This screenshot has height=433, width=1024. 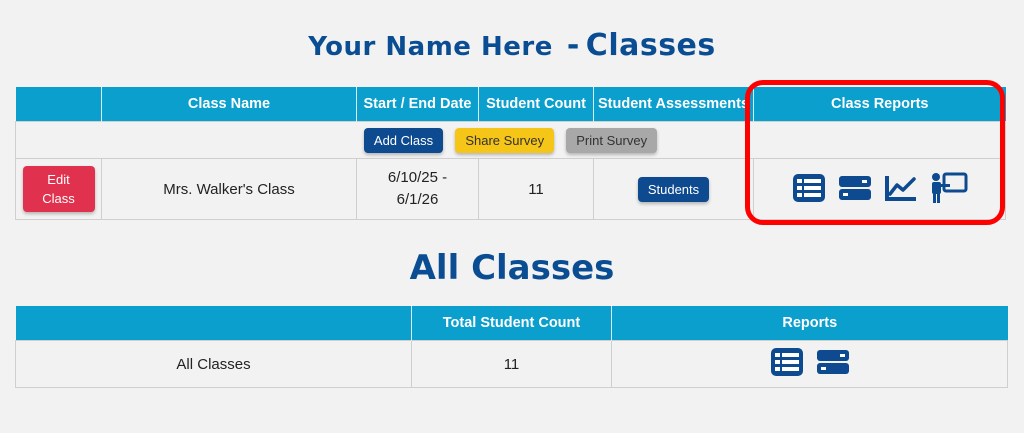 I want to click on header-blank, so click(x=213, y=323).